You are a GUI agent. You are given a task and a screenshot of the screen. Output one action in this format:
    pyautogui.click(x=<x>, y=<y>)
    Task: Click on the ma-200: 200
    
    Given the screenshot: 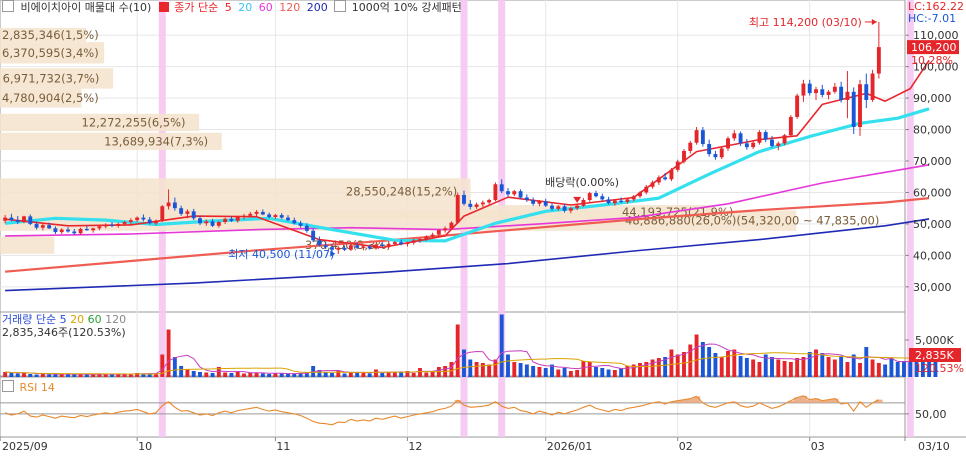 What is the action you would take?
    pyautogui.click(x=317, y=7)
    